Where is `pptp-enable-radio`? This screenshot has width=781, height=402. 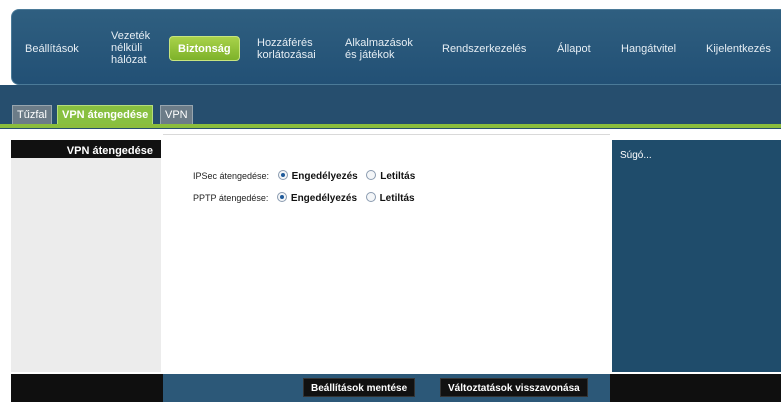 pptp-enable-radio is located at coordinates (281, 197).